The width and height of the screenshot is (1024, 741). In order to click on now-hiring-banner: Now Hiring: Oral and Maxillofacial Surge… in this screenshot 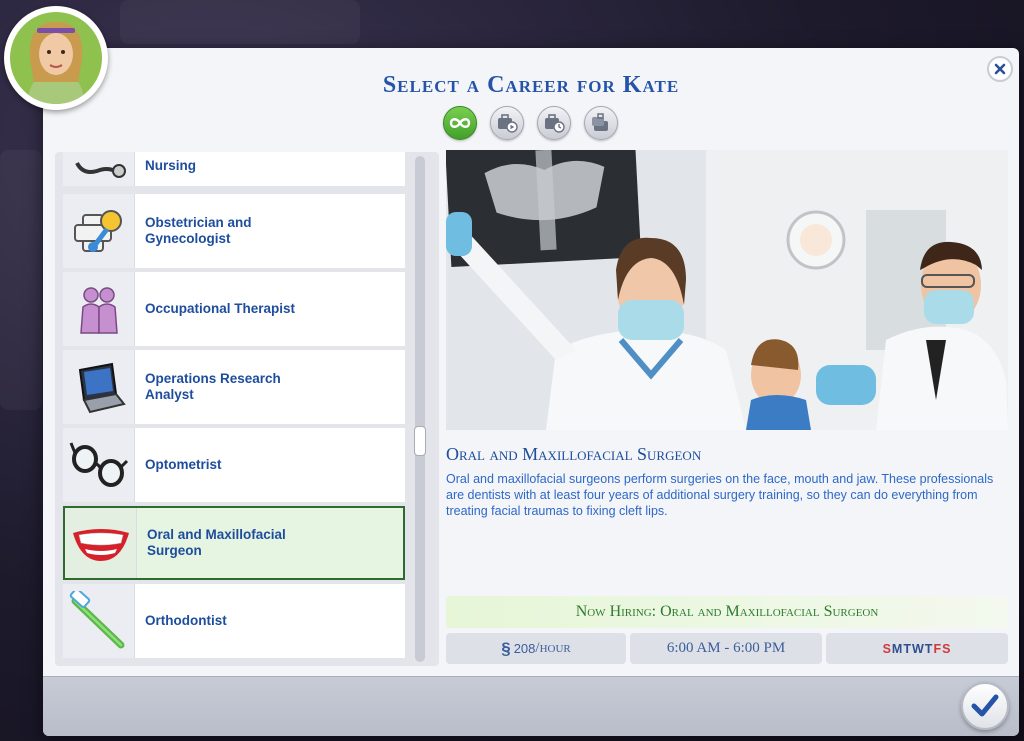, I will do `click(727, 612)`.